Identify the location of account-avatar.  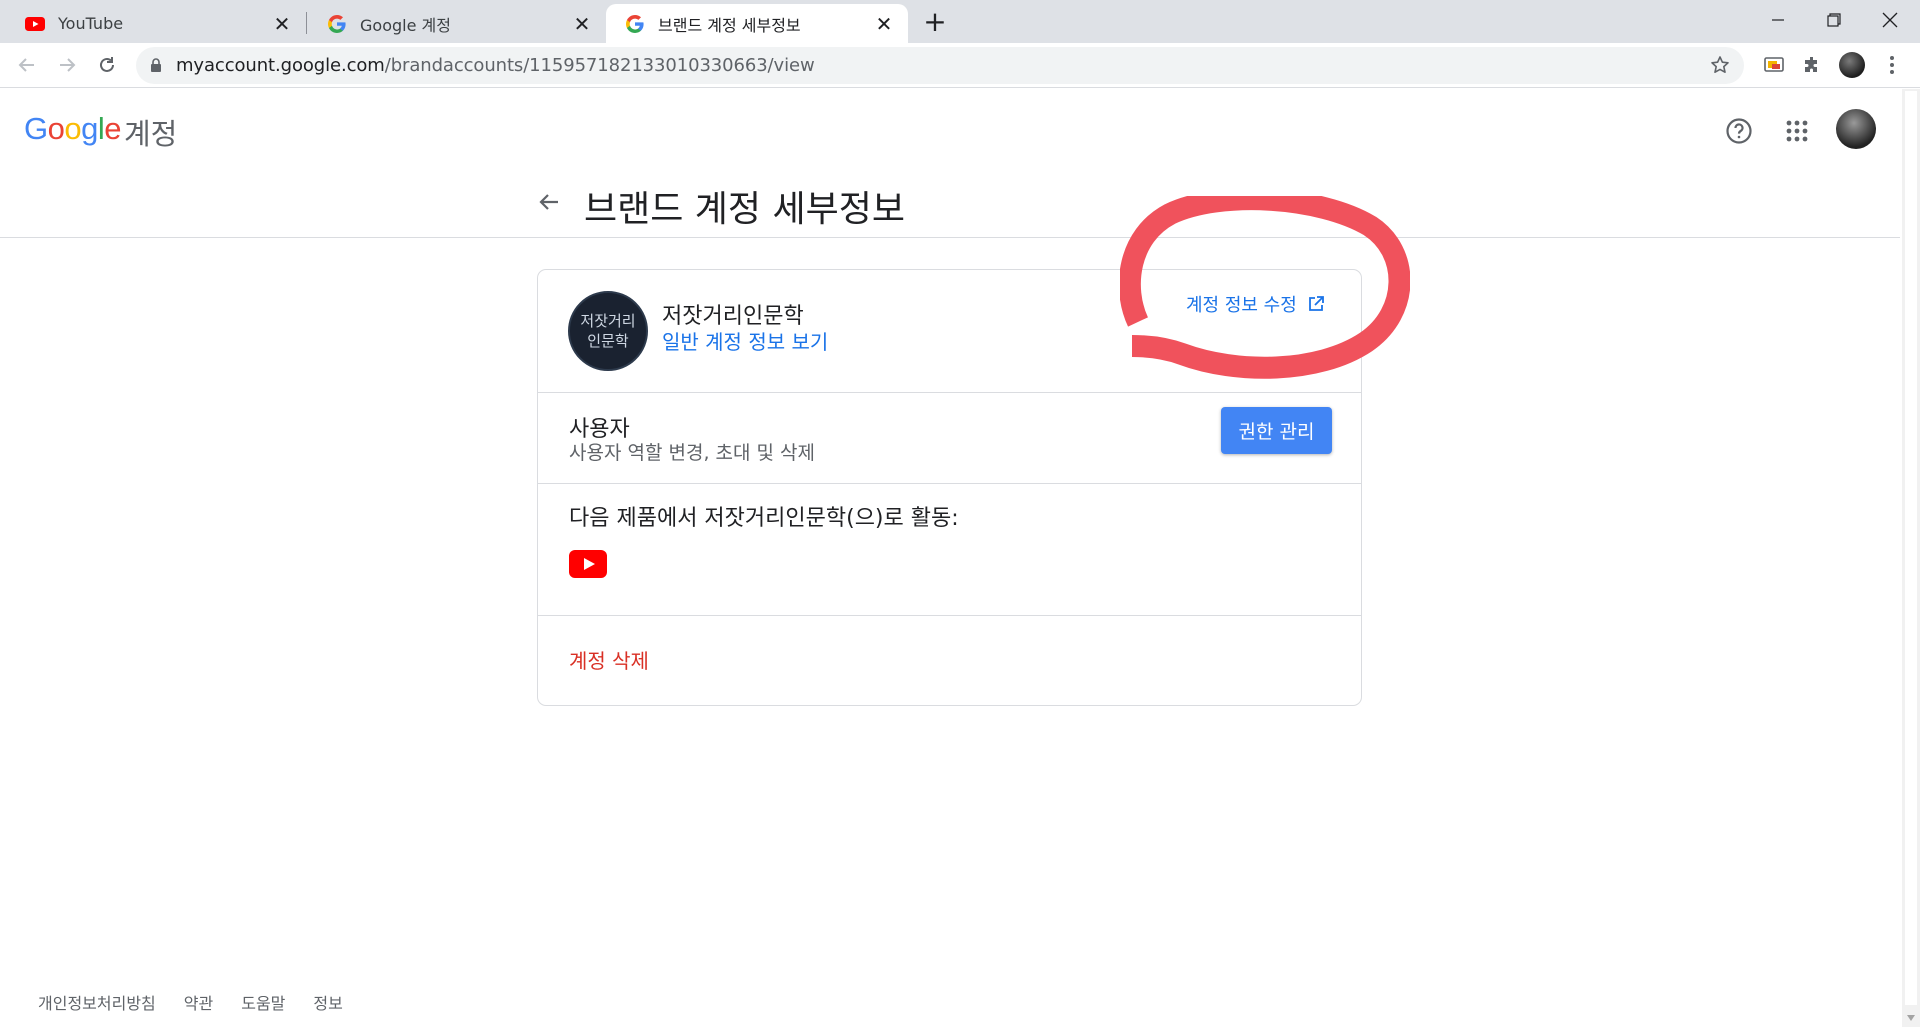
(1856, 129).